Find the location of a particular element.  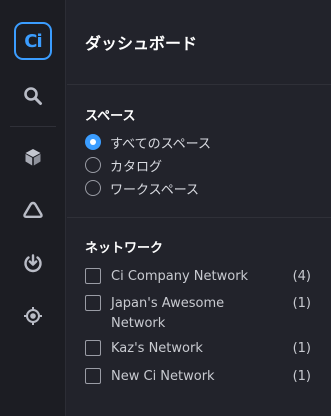

nav-spaces-button is located at coordinates (33, 157).